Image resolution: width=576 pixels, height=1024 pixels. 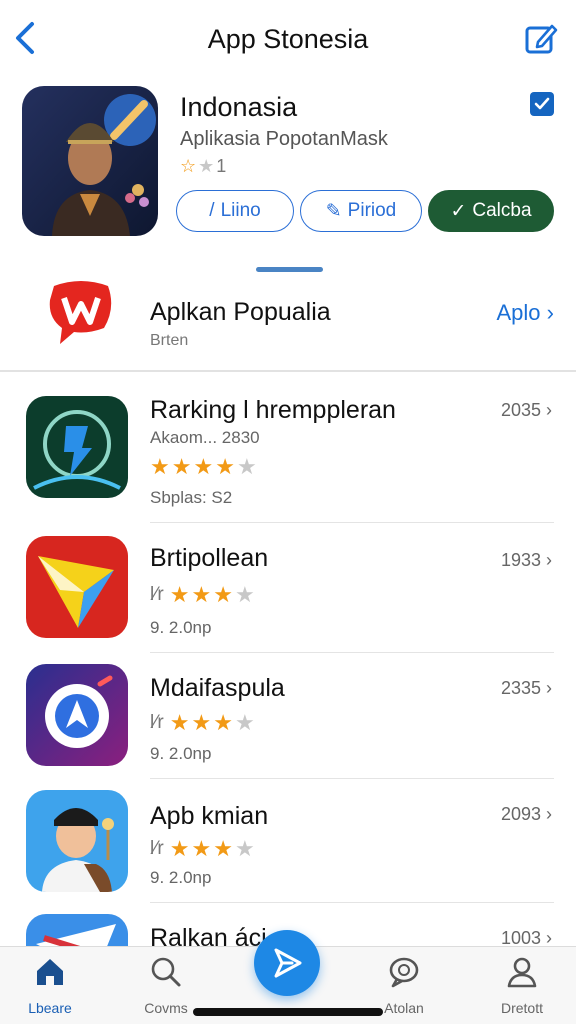 I want to click on piriod-button-label: Piriod, so click(x=372, y=210).